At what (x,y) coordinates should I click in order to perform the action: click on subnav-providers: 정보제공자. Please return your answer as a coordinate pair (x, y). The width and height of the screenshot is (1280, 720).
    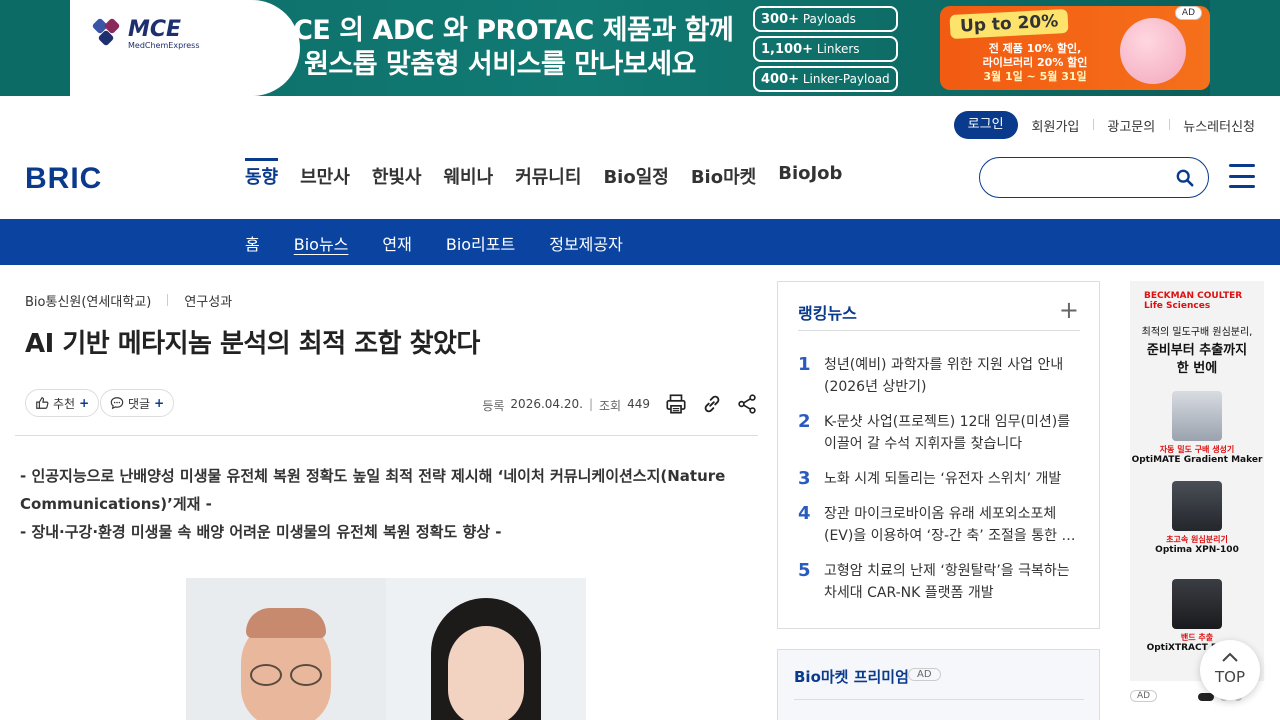
    Looking at the image, I should click on (586, 243).